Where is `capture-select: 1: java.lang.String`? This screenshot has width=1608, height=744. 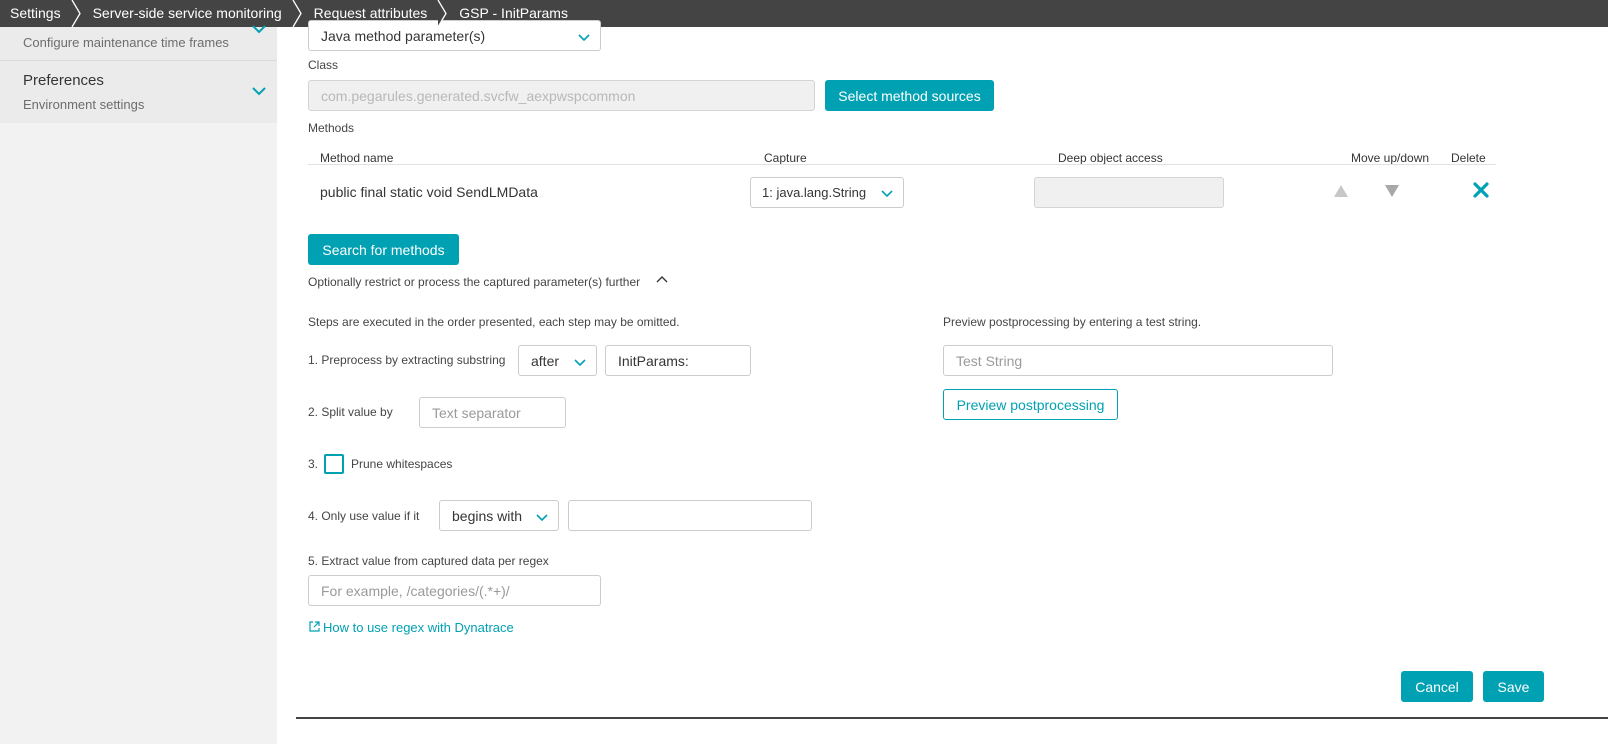
capture-select: 1: java.lang.String is located at coordinates (827, 192).